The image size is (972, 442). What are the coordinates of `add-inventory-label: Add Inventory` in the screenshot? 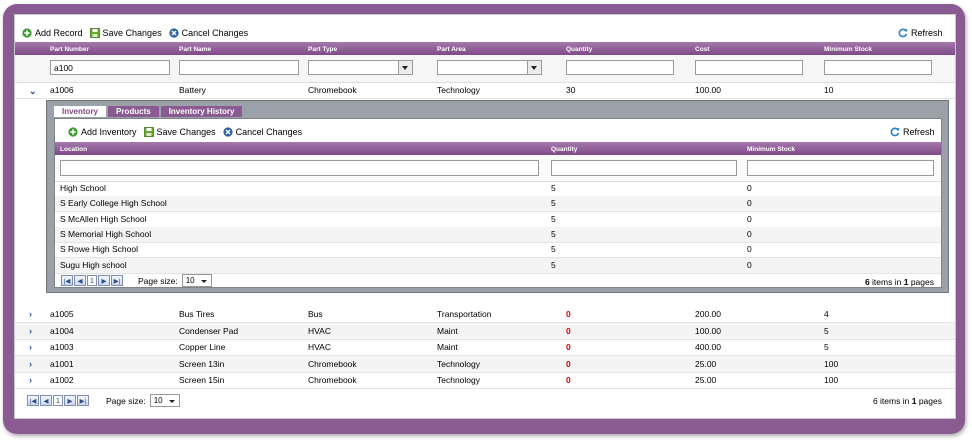 It's located at (109, 132).